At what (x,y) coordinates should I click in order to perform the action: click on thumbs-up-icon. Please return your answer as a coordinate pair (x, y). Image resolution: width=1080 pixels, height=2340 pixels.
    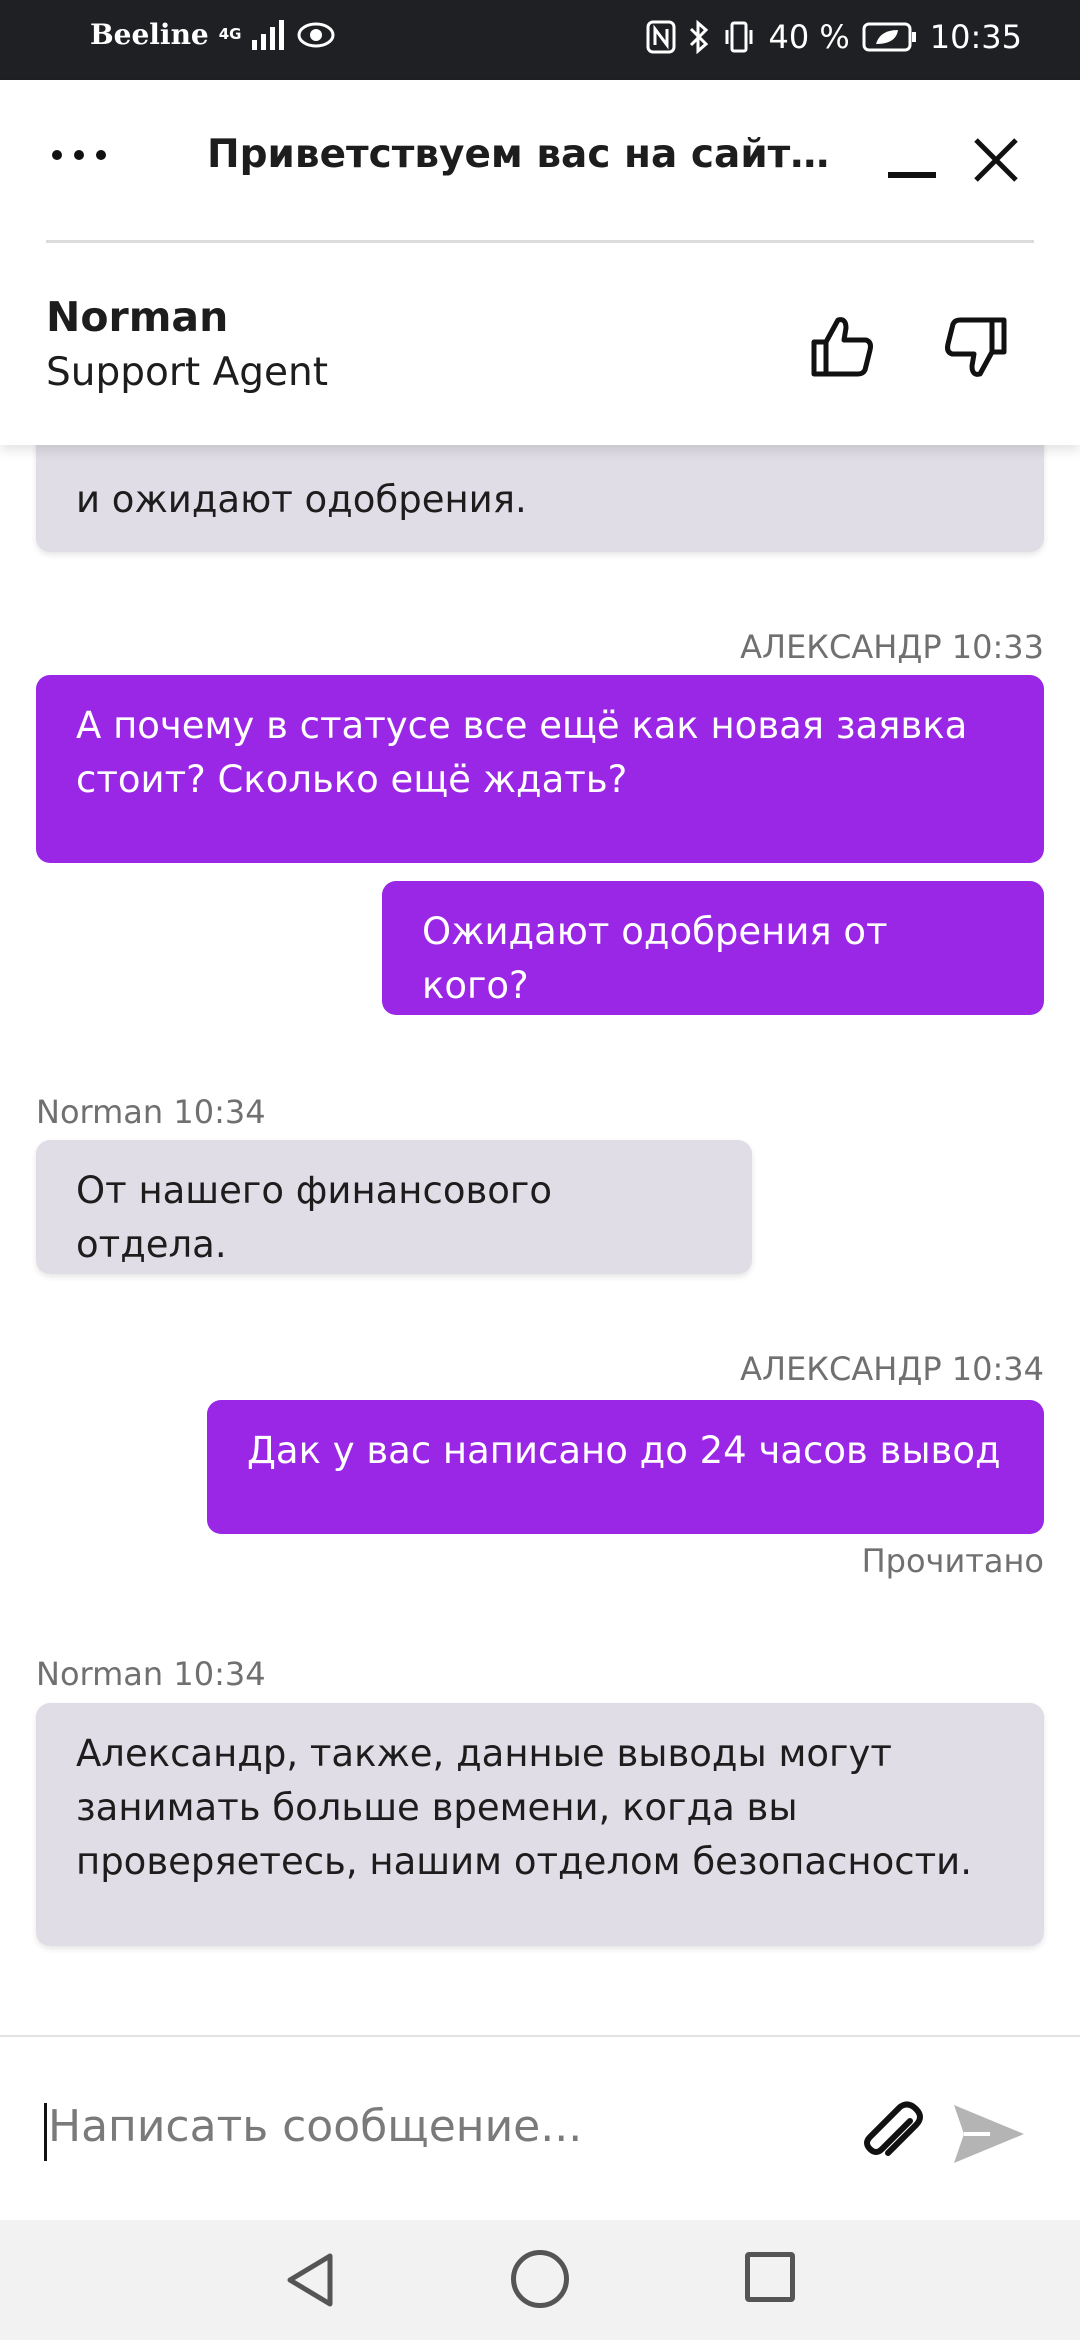
    Looking at the image, I should click on (843, 347).